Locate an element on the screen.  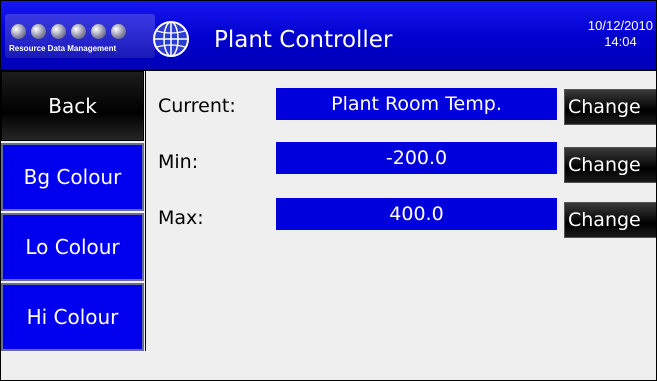
change-current-button: Change is located at coordinates (610, 107).